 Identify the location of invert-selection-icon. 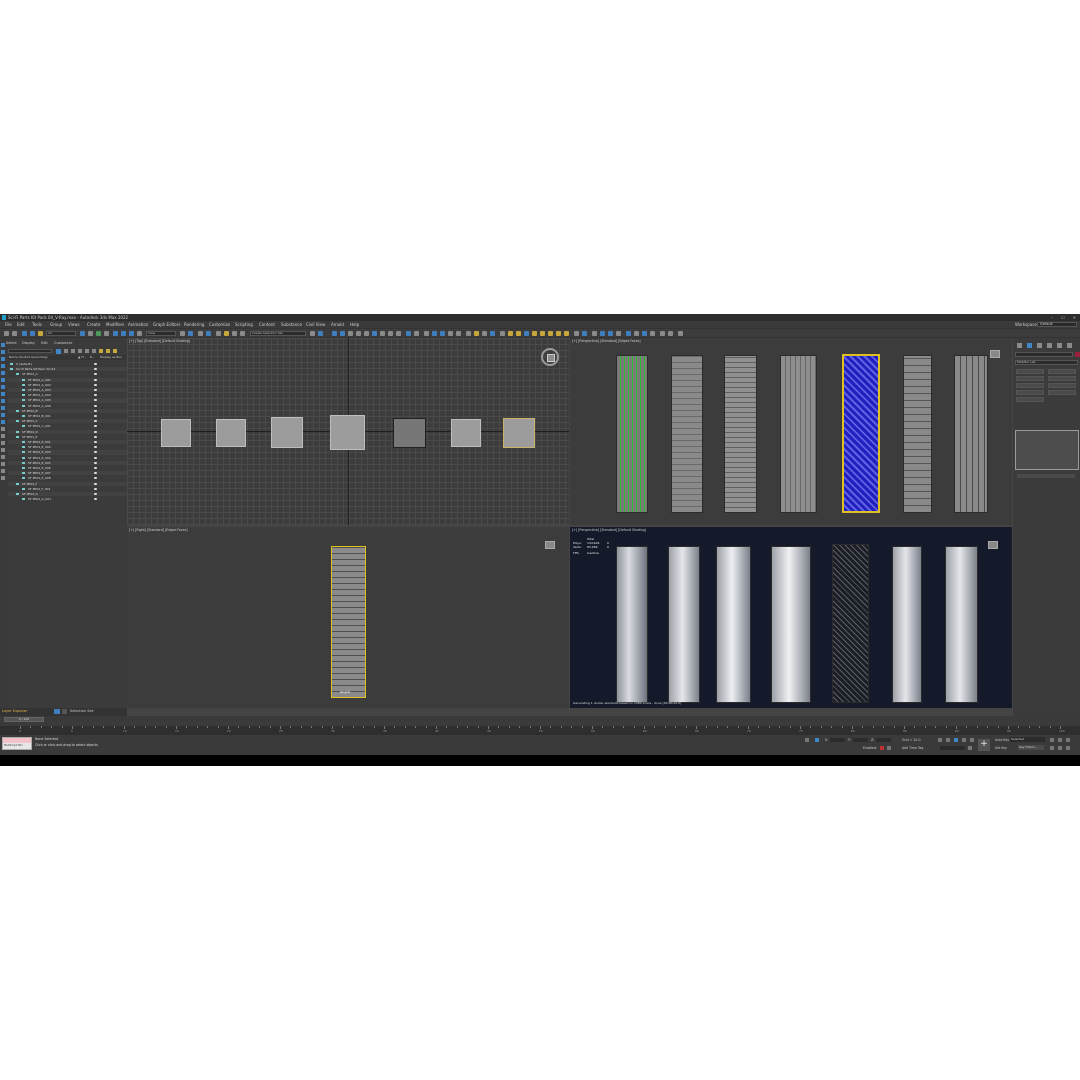
(3, 359).